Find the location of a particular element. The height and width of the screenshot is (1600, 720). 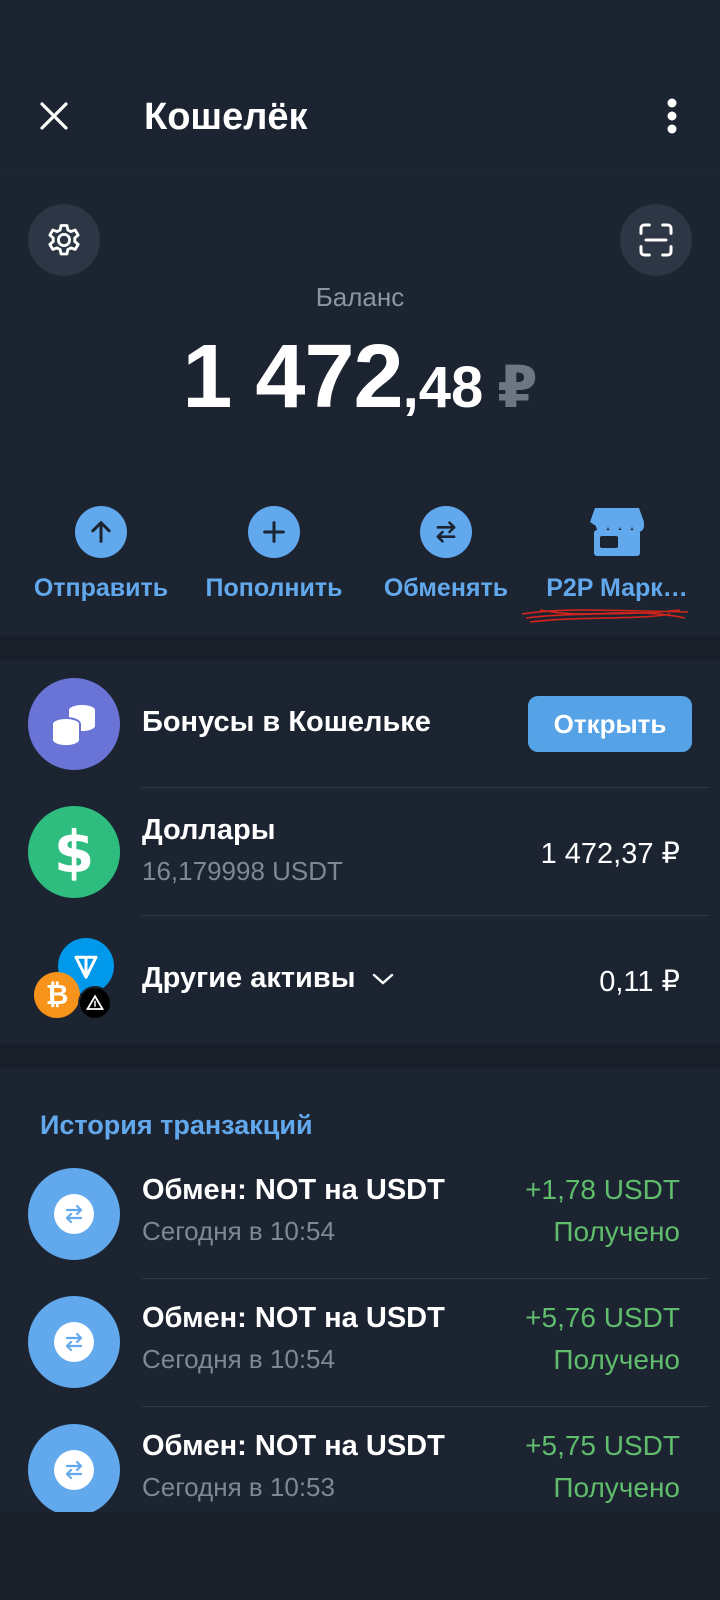

top-up-button: Пополнить is located at coordinates (274, 554).